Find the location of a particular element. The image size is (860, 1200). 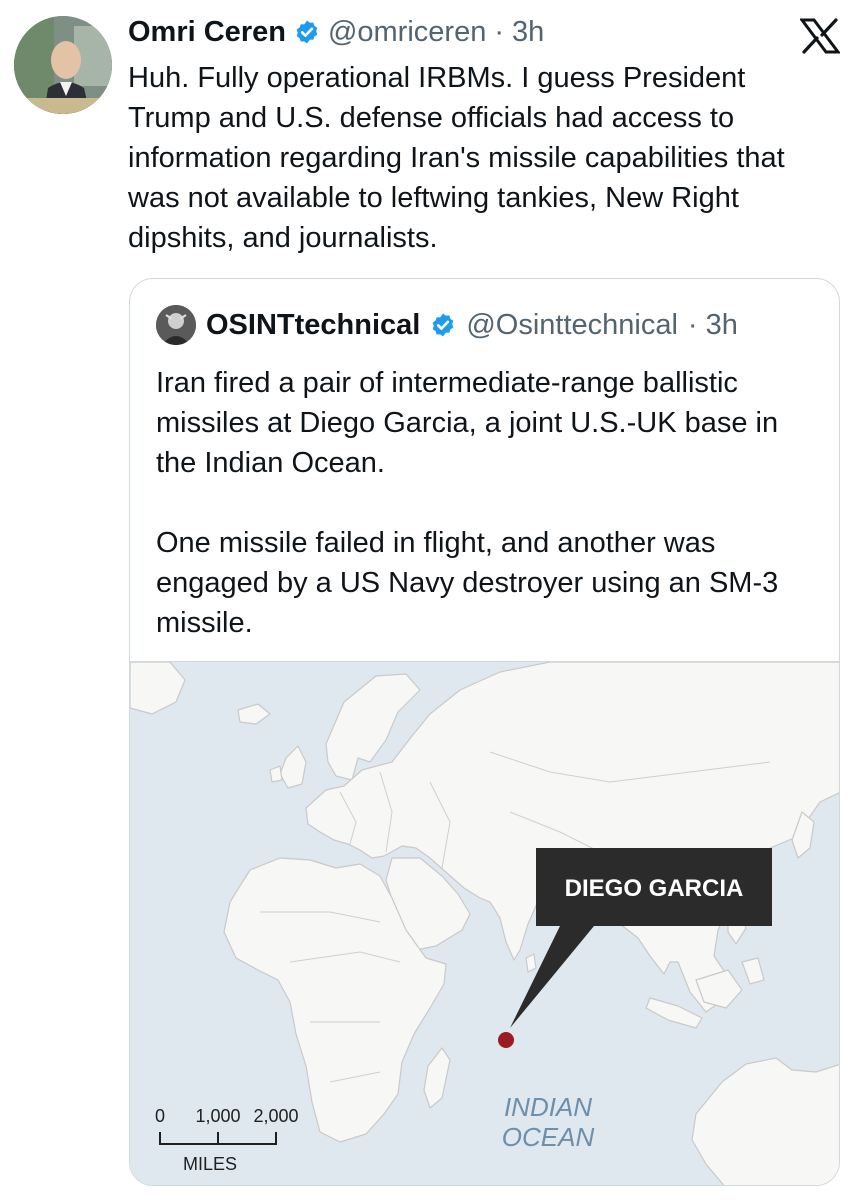

author-handle: @omriceren is located at coordinates (407, 32).